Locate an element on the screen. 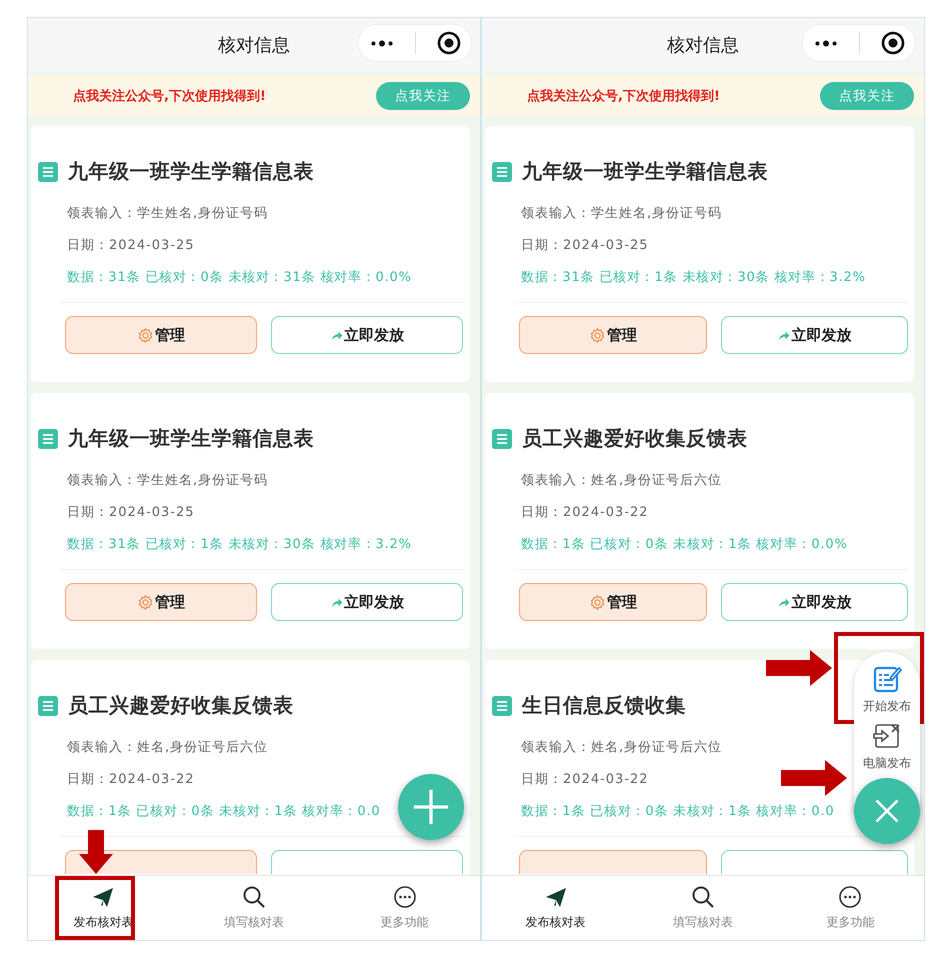  stats-text: 数据：1条 已核对：0条 未核对：1条 核对率：0.0% is located at coordinates (684, 544).